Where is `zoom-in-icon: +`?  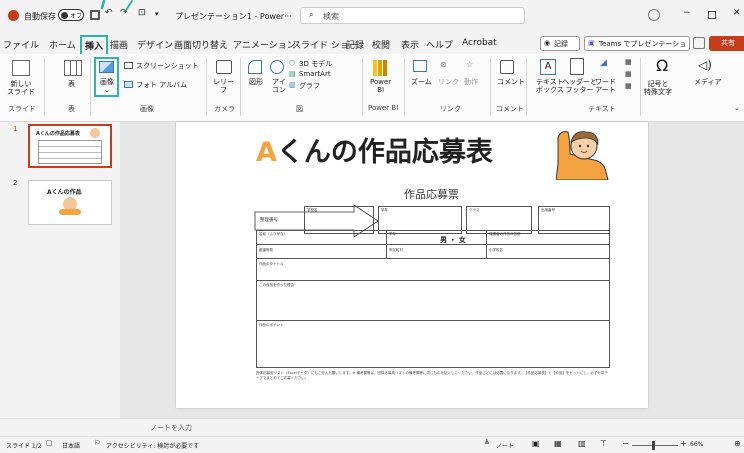 zoom-in-icon: + is located at coordinates (683, 443).